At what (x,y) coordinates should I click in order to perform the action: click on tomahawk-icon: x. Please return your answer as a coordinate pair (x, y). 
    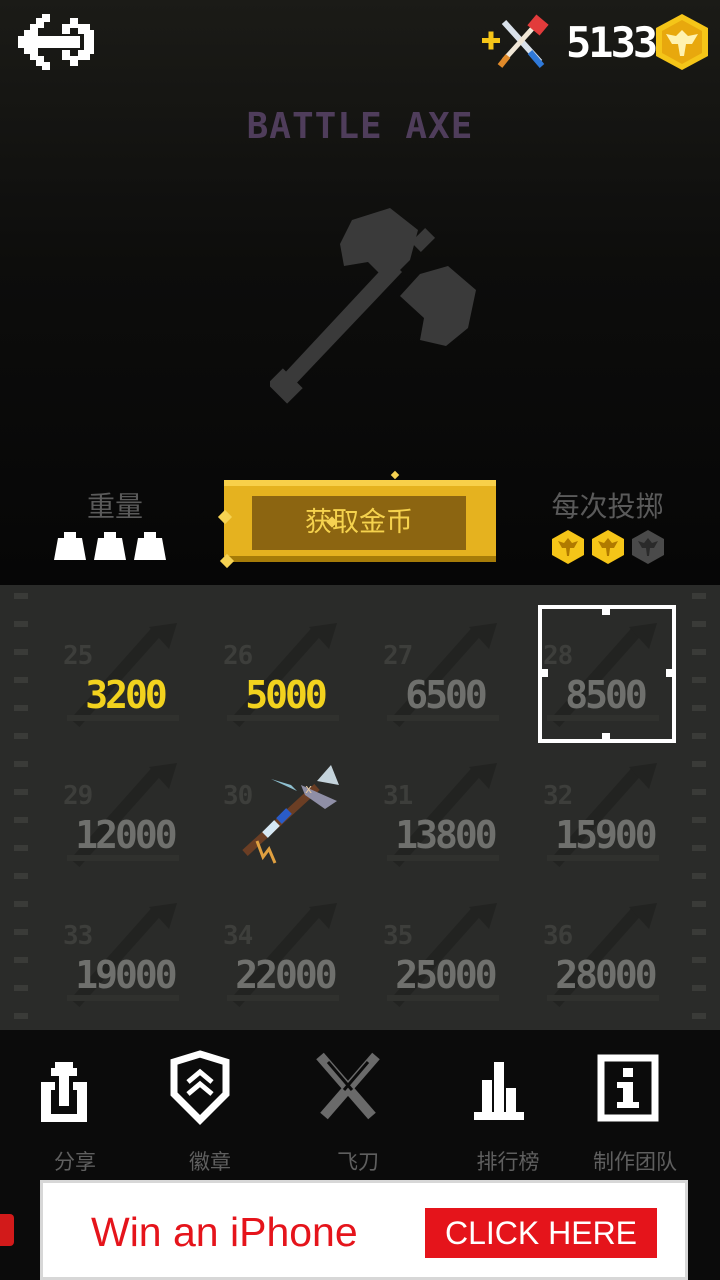
    Looking at the image, I should click on (290, 814).